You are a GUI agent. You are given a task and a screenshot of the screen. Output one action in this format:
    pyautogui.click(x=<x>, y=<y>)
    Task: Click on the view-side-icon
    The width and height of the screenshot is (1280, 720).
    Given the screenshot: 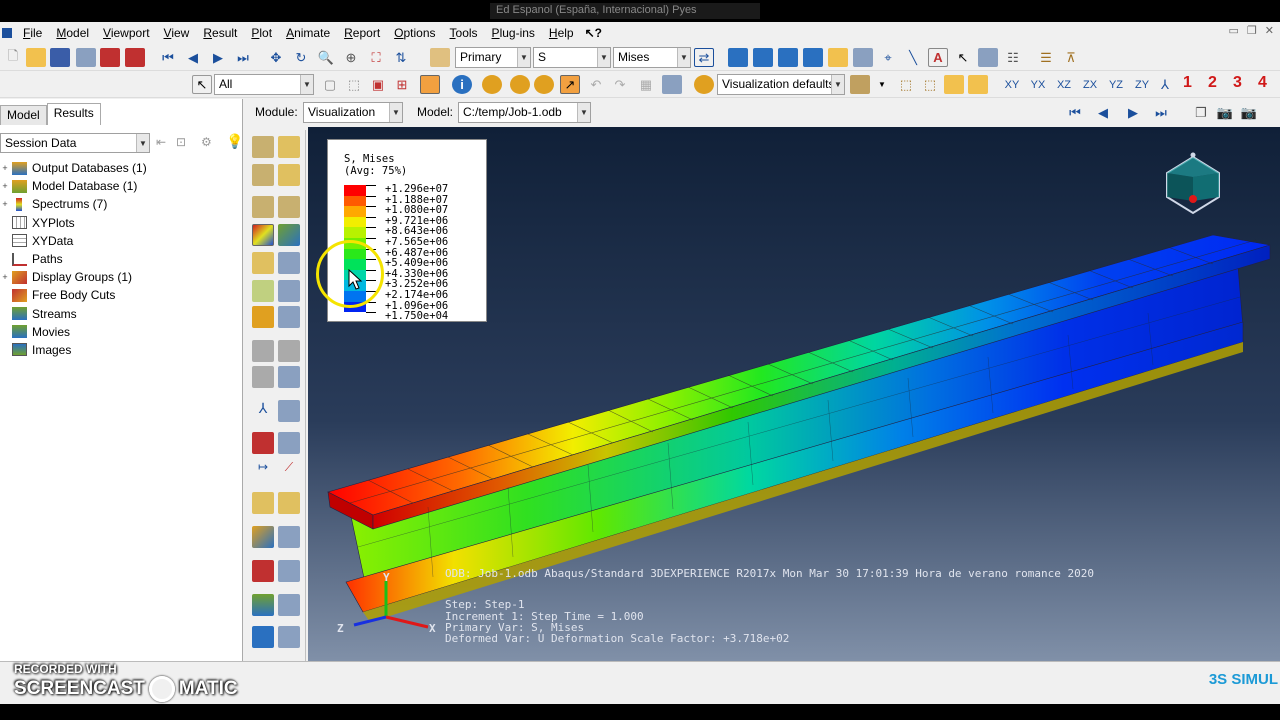 What is the action you would take?
    pyautogui.click(x=813, y=57)
    